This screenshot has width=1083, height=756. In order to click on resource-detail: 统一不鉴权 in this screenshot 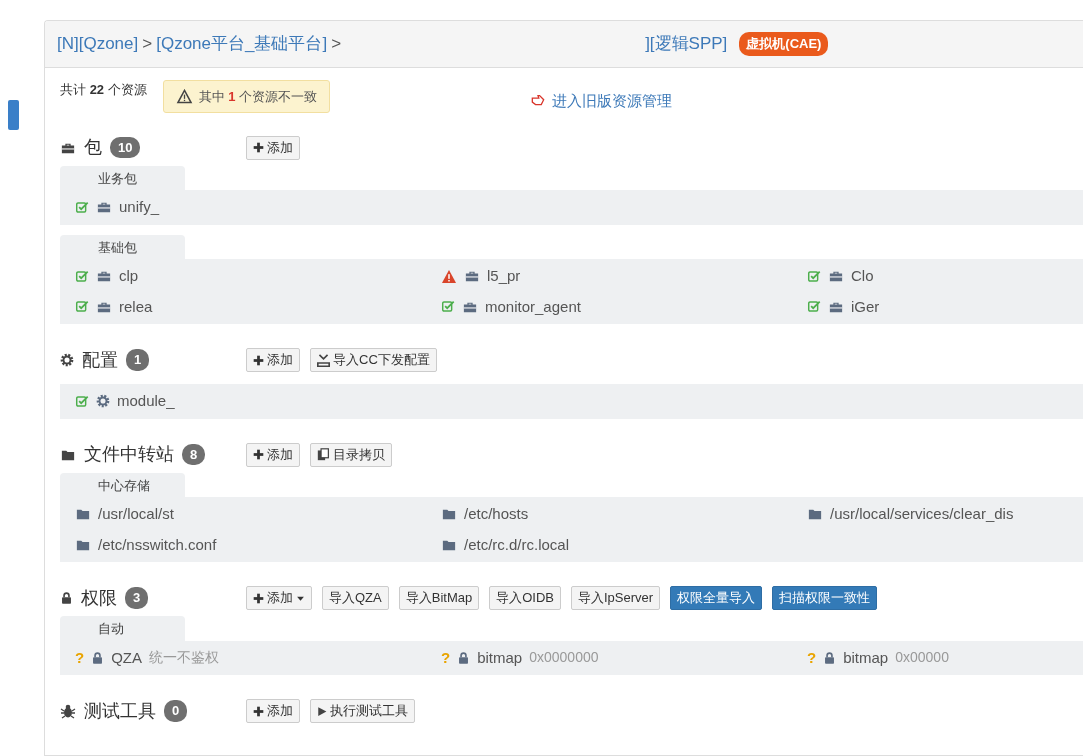, I will do `click(184, 658)`.